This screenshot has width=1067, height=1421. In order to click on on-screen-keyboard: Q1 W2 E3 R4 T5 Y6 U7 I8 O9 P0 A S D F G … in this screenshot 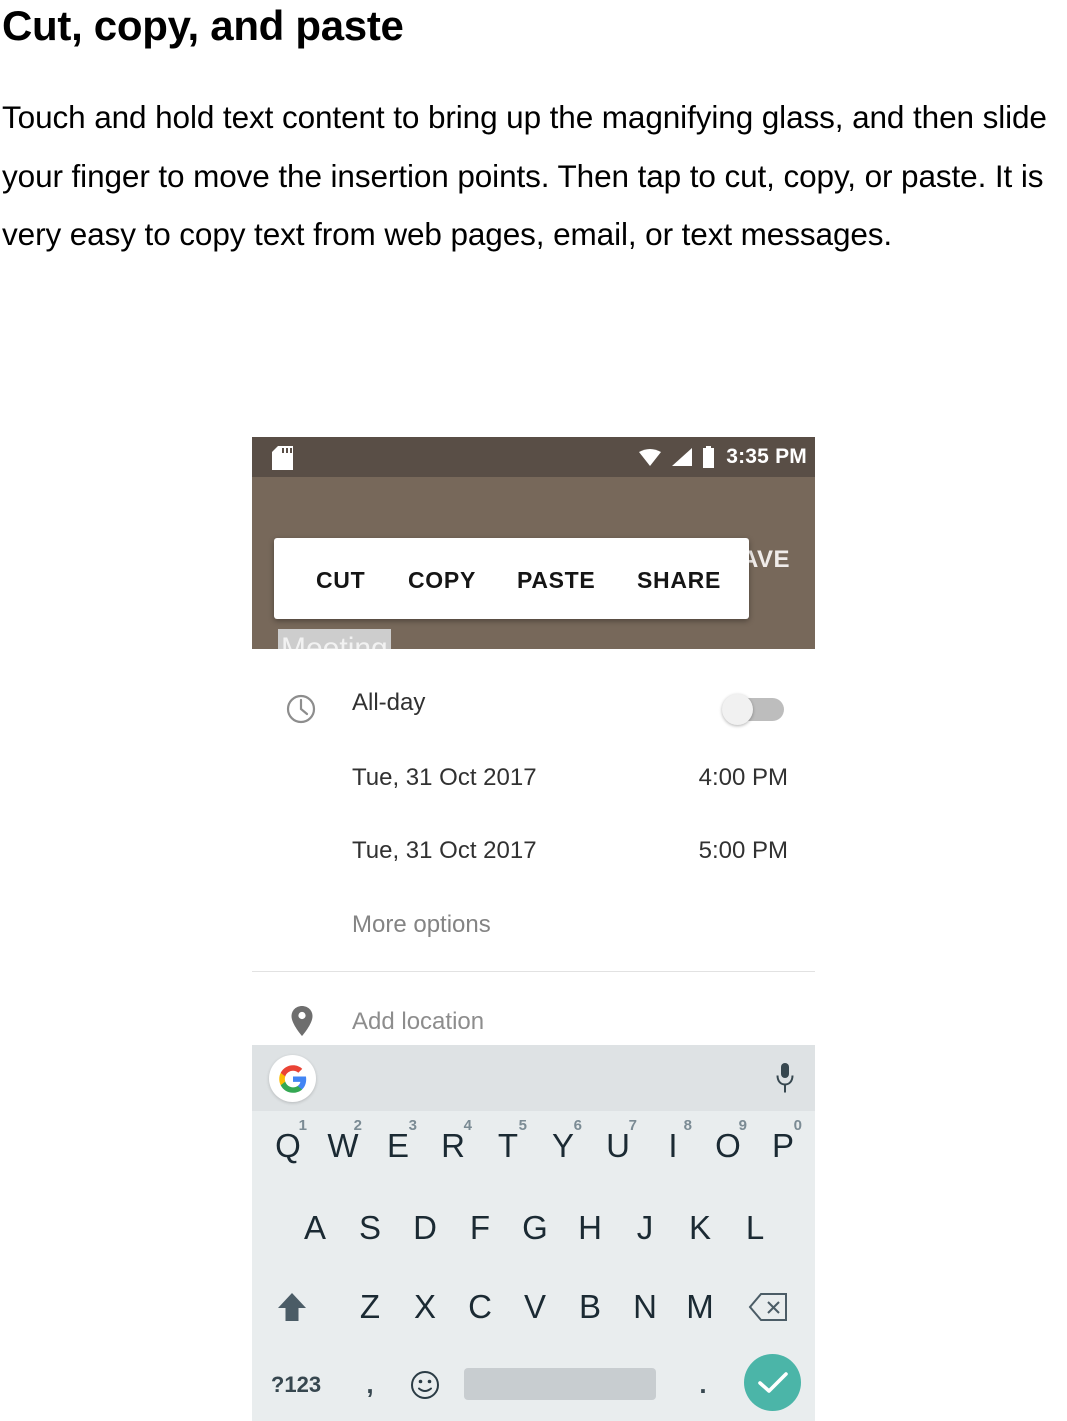, I will do `click(533, 1233)`.